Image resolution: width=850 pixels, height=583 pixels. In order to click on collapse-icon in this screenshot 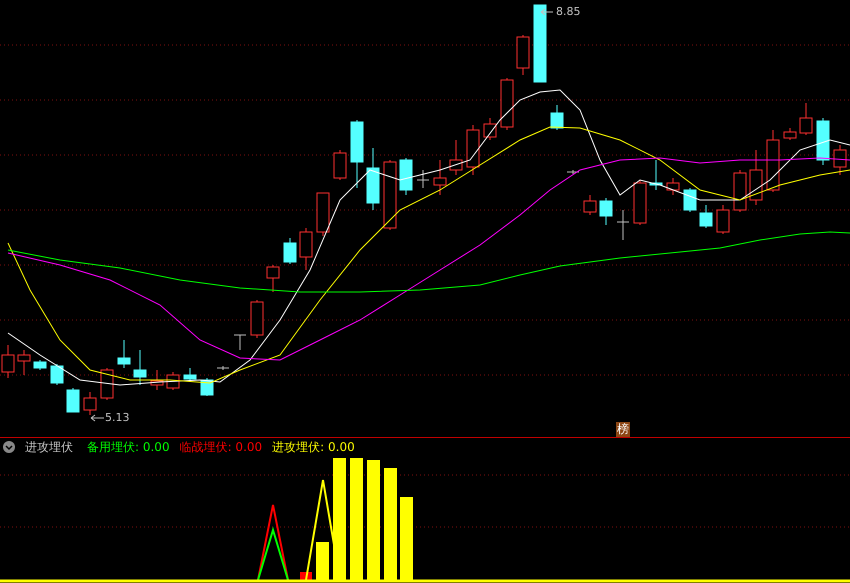, I will do `click(9, 447)`.